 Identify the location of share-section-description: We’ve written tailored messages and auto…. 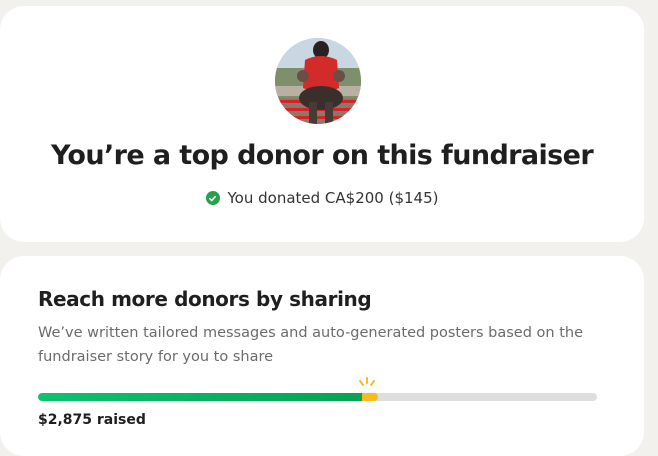
(311, 345).